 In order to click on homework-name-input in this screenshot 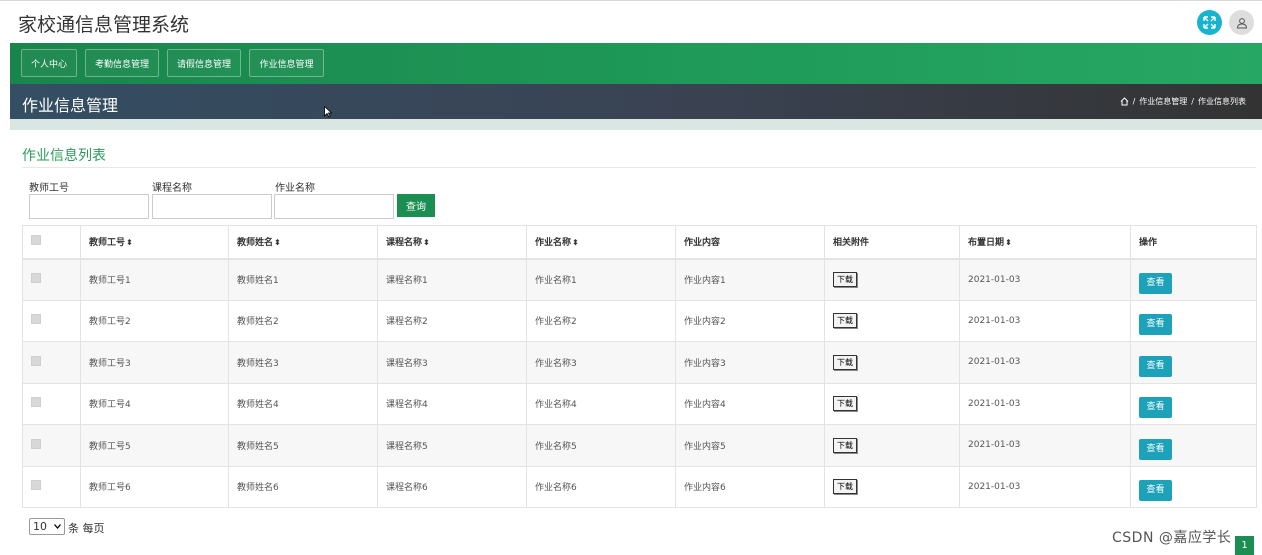, I will do `click(334, 206)`.